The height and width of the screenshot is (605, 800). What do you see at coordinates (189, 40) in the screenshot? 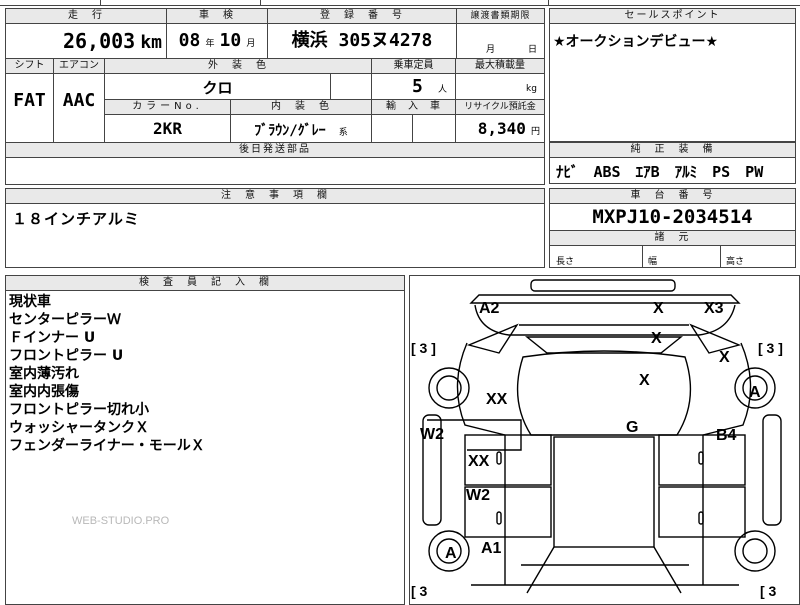
I see `inspection-year: 08` at bounding box center [189, 40].